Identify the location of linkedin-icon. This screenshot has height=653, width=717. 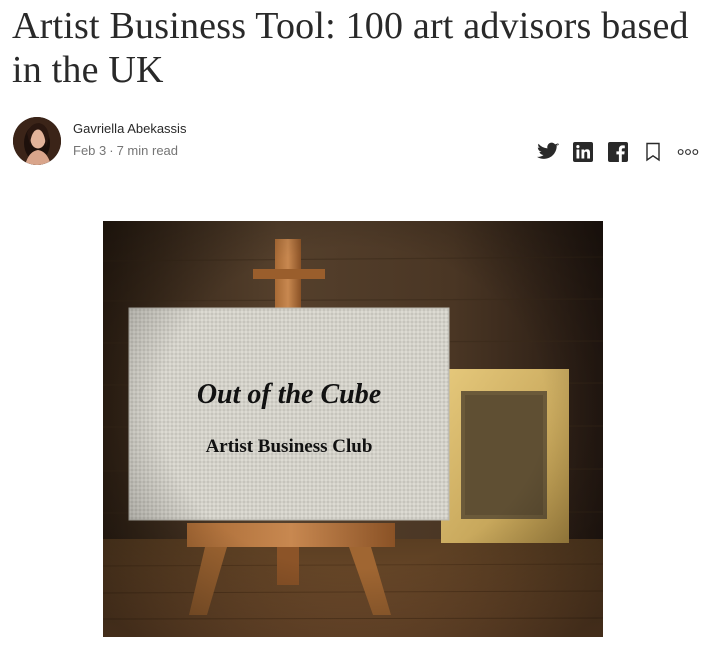
(583, 152).